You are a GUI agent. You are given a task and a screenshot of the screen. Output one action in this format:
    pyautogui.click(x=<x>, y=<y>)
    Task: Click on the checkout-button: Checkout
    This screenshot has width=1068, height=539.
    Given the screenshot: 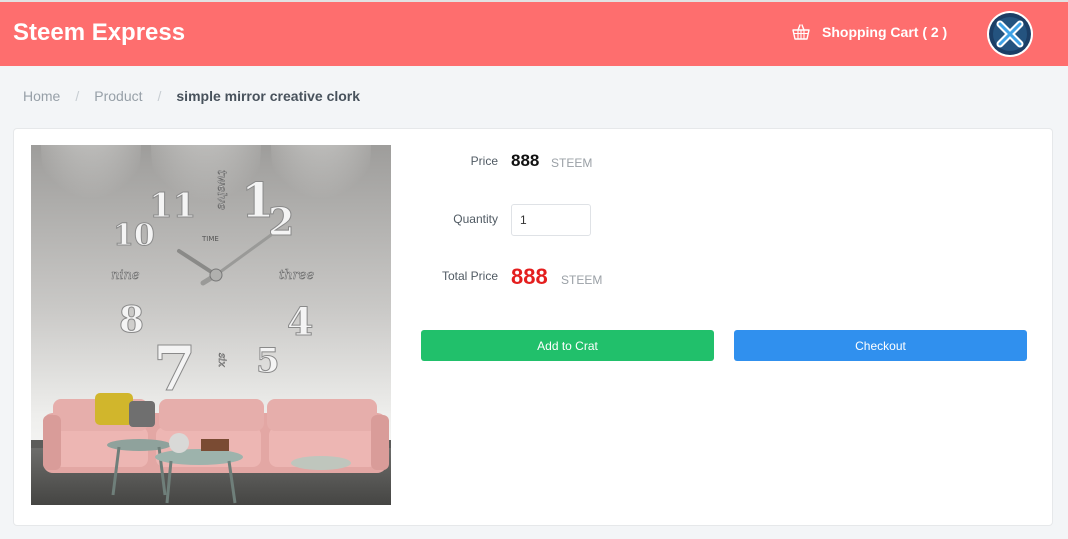 What is the action you would take?
    pyautogui.click(x=880, y=345)
    